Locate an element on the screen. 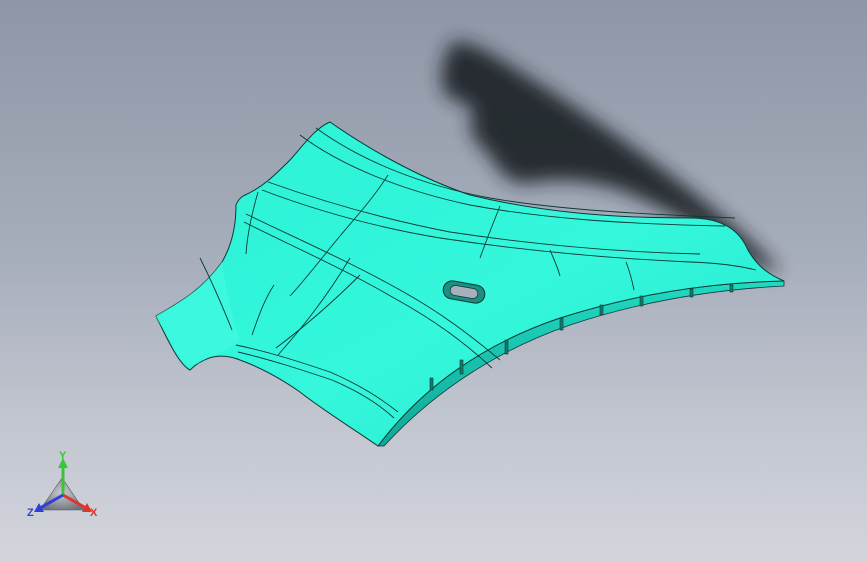 Image resolution: width=867 pixels, height=562 pixels. y-axis-label: Y is located at coordinates (63, 456).